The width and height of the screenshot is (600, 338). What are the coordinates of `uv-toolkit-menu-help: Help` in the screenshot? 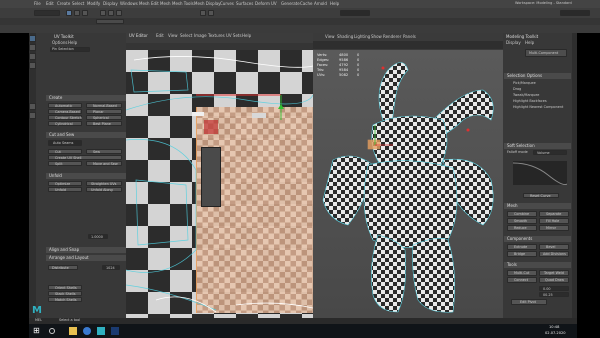 It's located at (72, 43).